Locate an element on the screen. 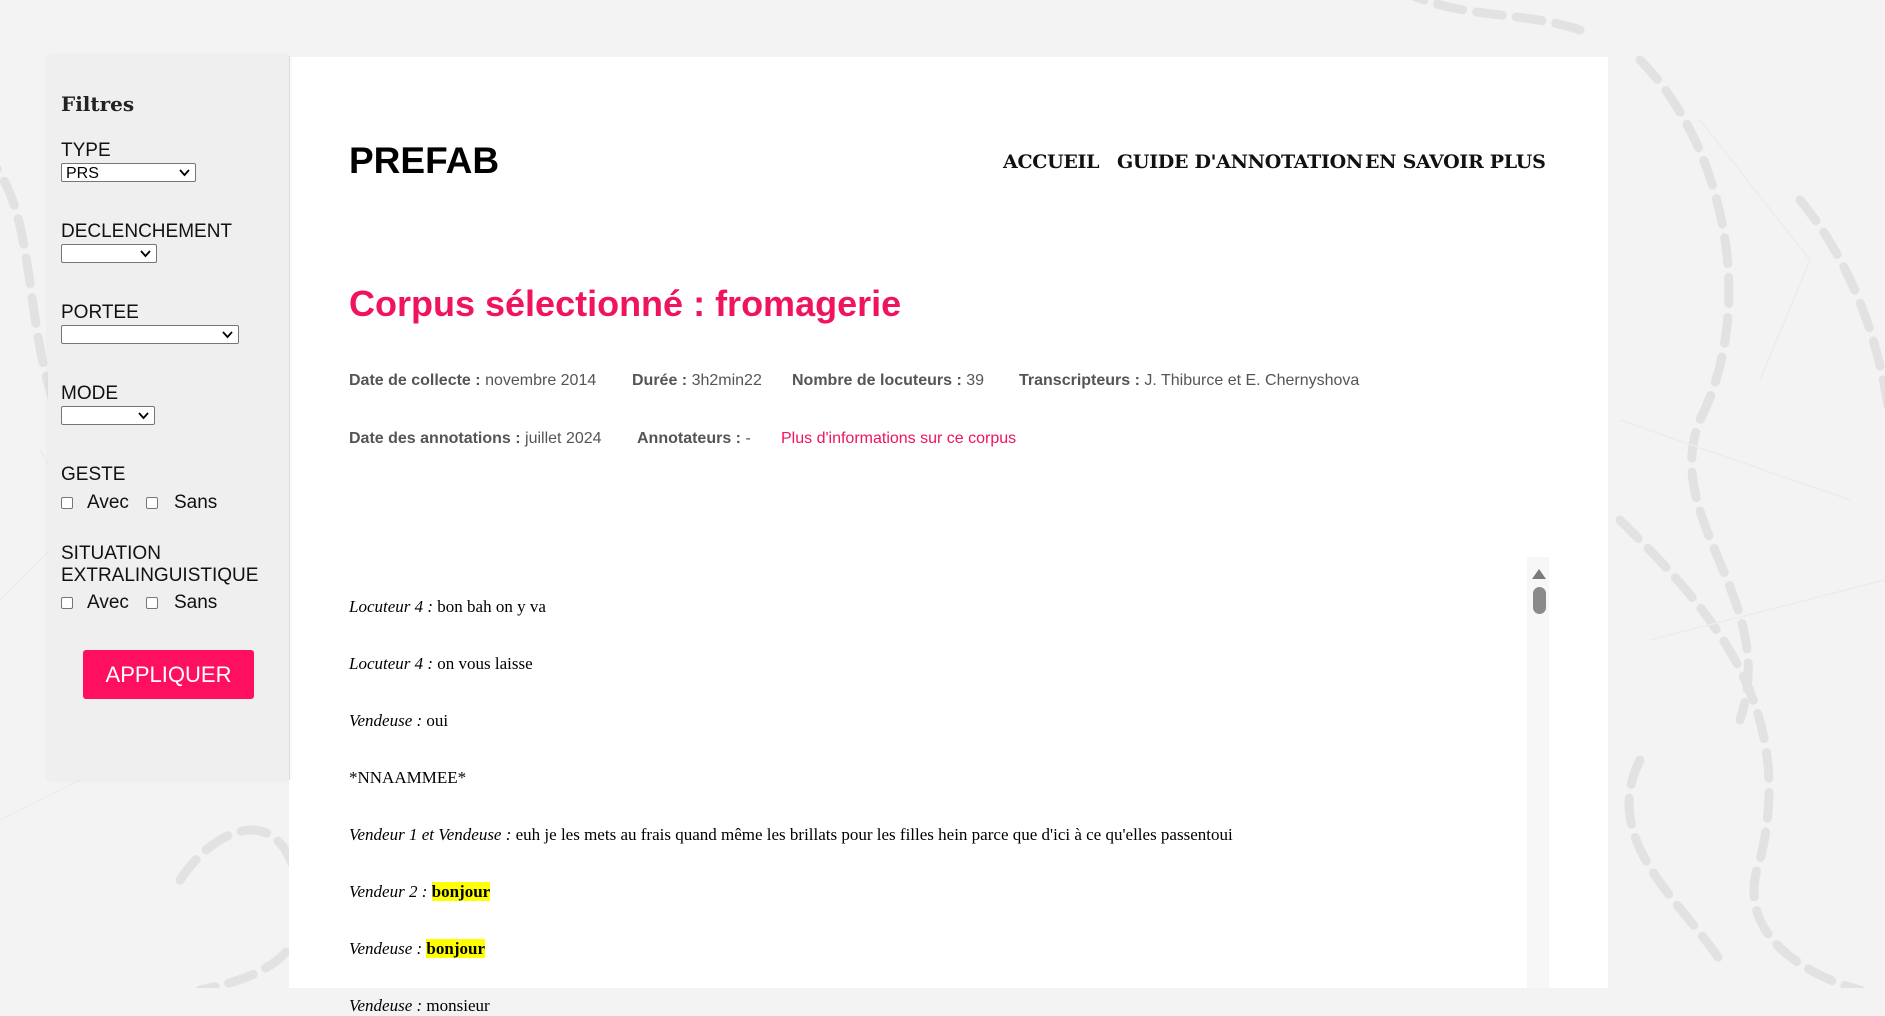  nav-en-savoir-plus: EN SAVOIR PLUS is located at coordinates (1455, 162).